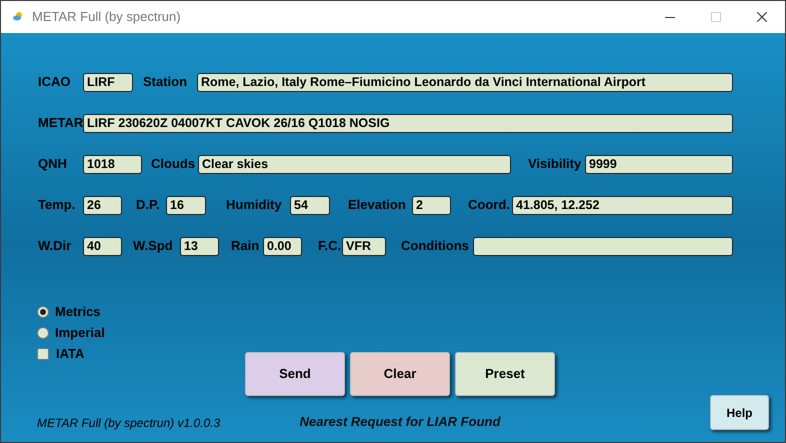 The height and width of the screenshot is (443, 786). What do you see at coordinates (129, 423) in the screenshot?
I see `version-text: METAR Full (by spectrun) v1.0.0.3` at bounding box center [129, 423].